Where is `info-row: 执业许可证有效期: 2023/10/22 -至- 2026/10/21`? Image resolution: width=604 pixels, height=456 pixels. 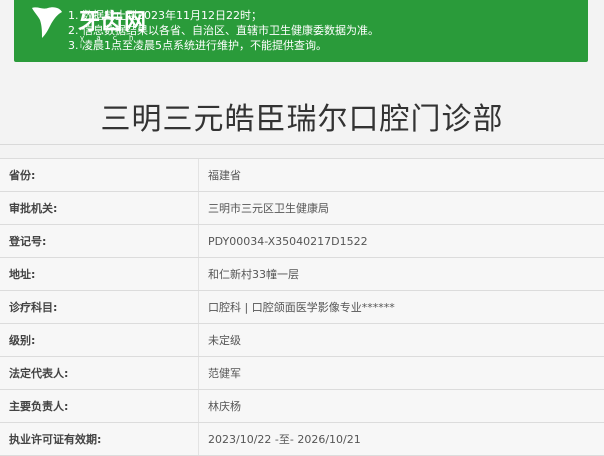
info-row: 执业许可证有效期: 2023/10/22 -至- 2026/10/21 is located at coordinates (302, 439).